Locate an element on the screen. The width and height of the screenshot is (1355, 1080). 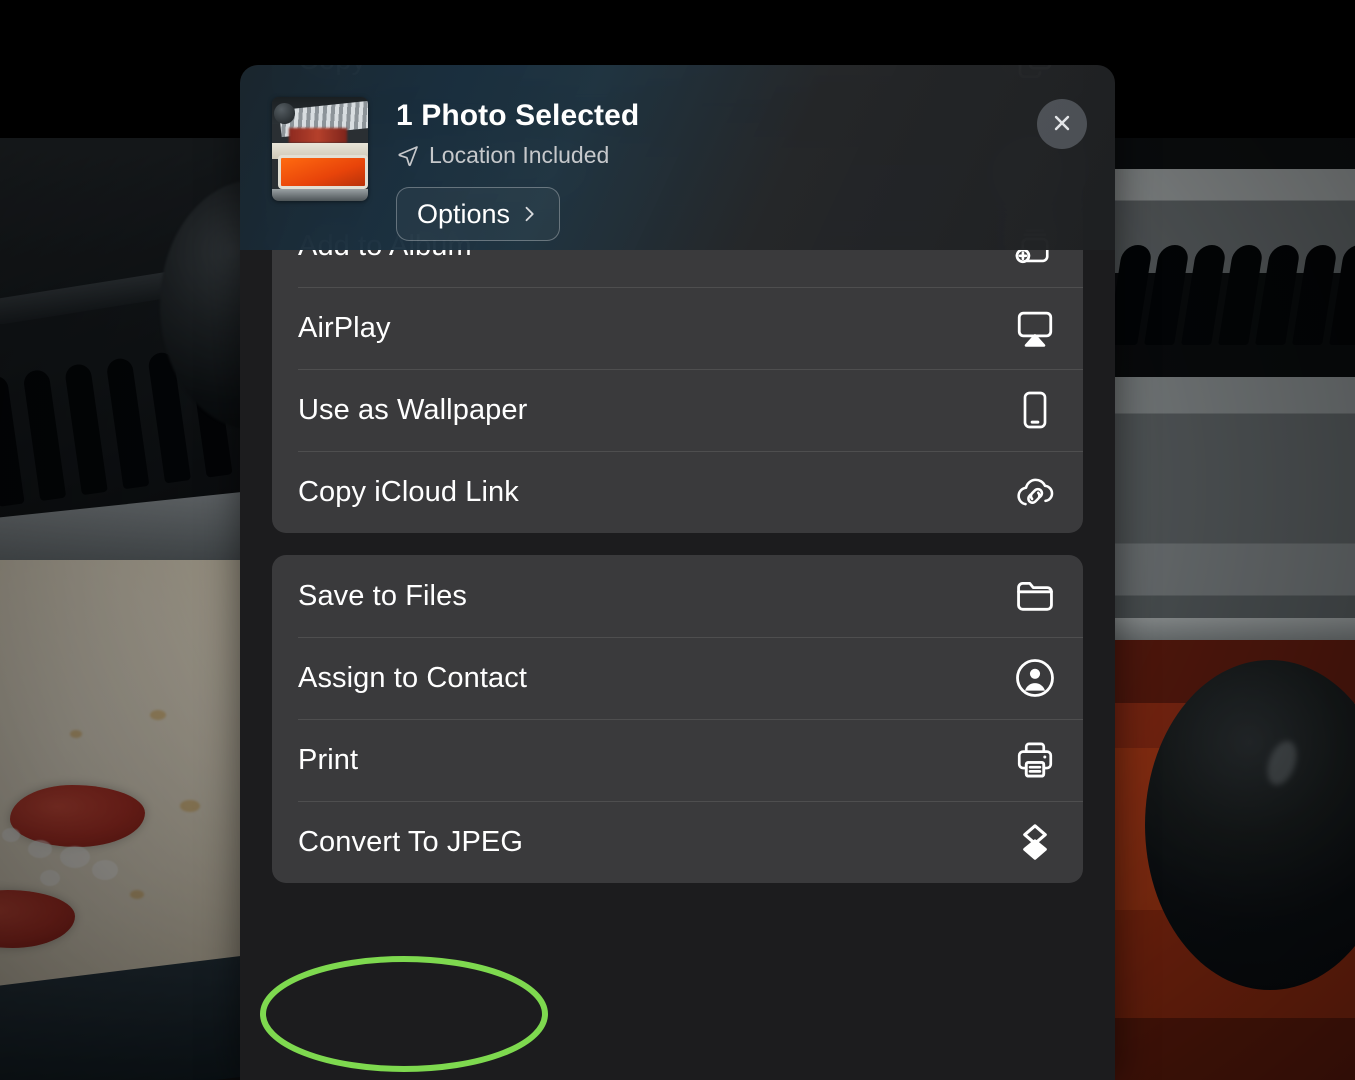
close-icon is located at coordinates (1062, 124).